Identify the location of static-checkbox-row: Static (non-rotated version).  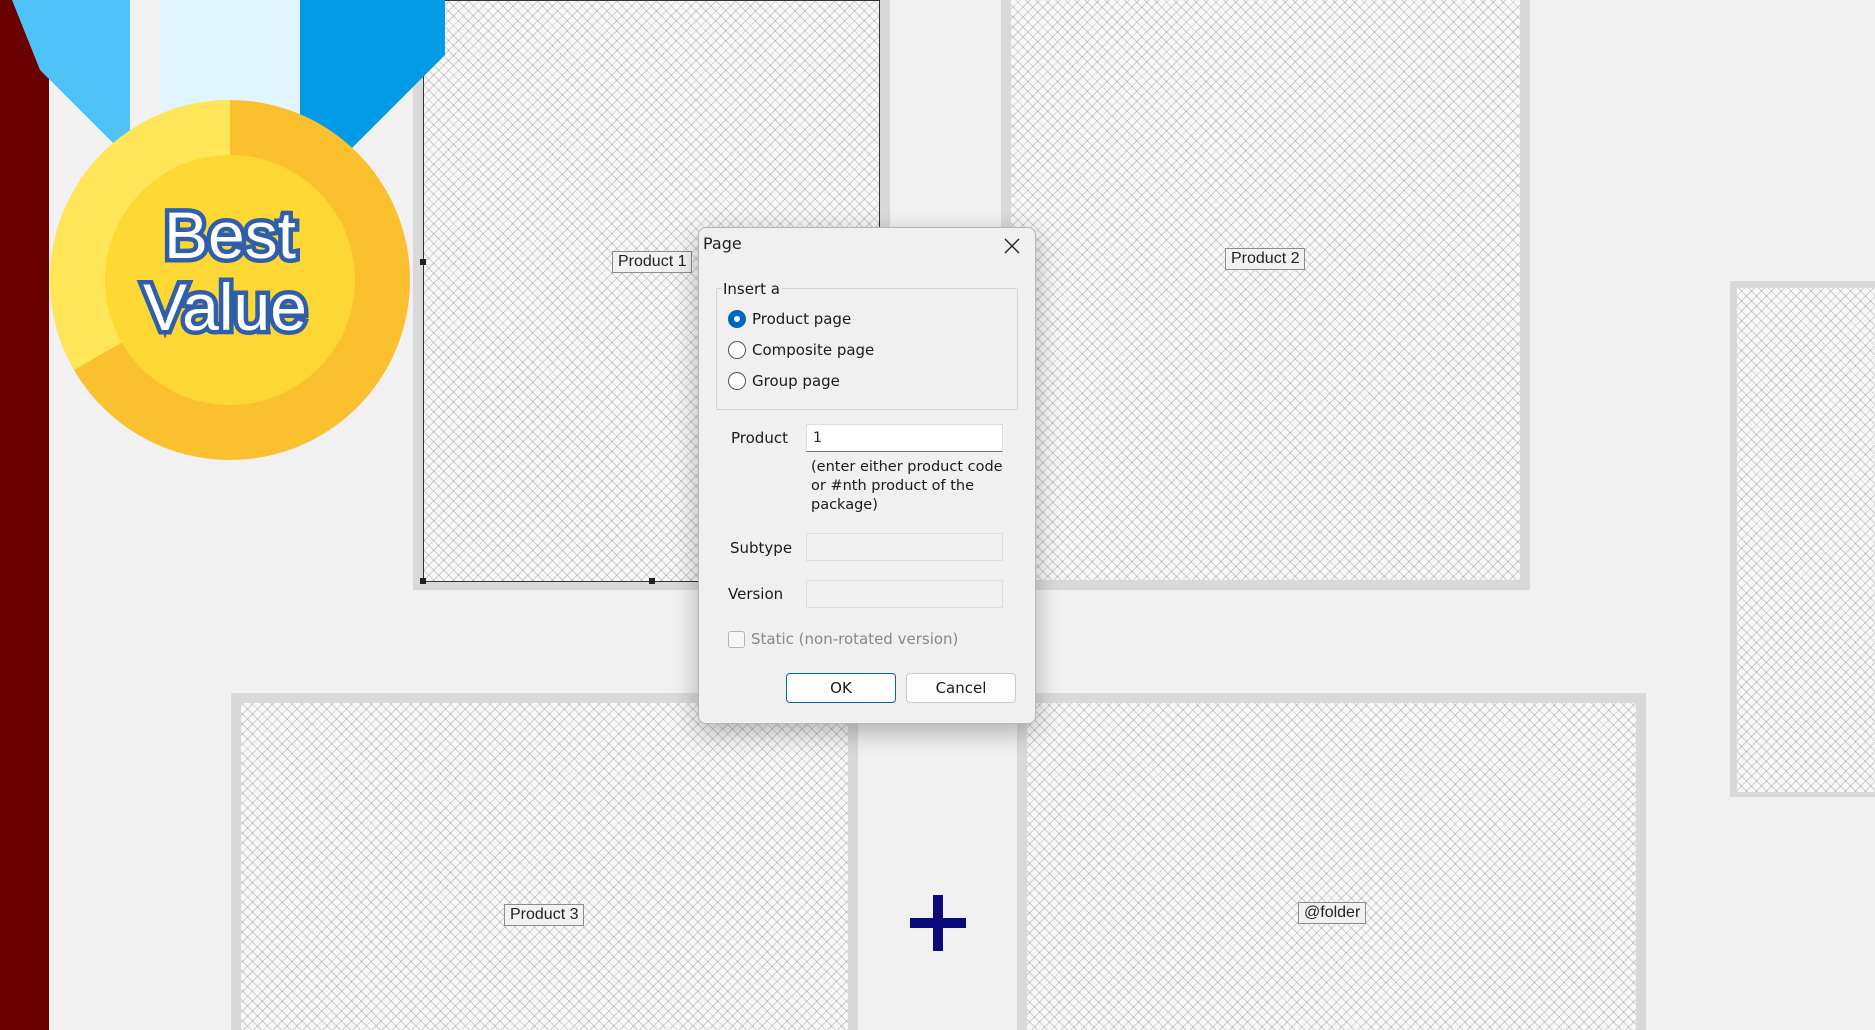
(843, 639).